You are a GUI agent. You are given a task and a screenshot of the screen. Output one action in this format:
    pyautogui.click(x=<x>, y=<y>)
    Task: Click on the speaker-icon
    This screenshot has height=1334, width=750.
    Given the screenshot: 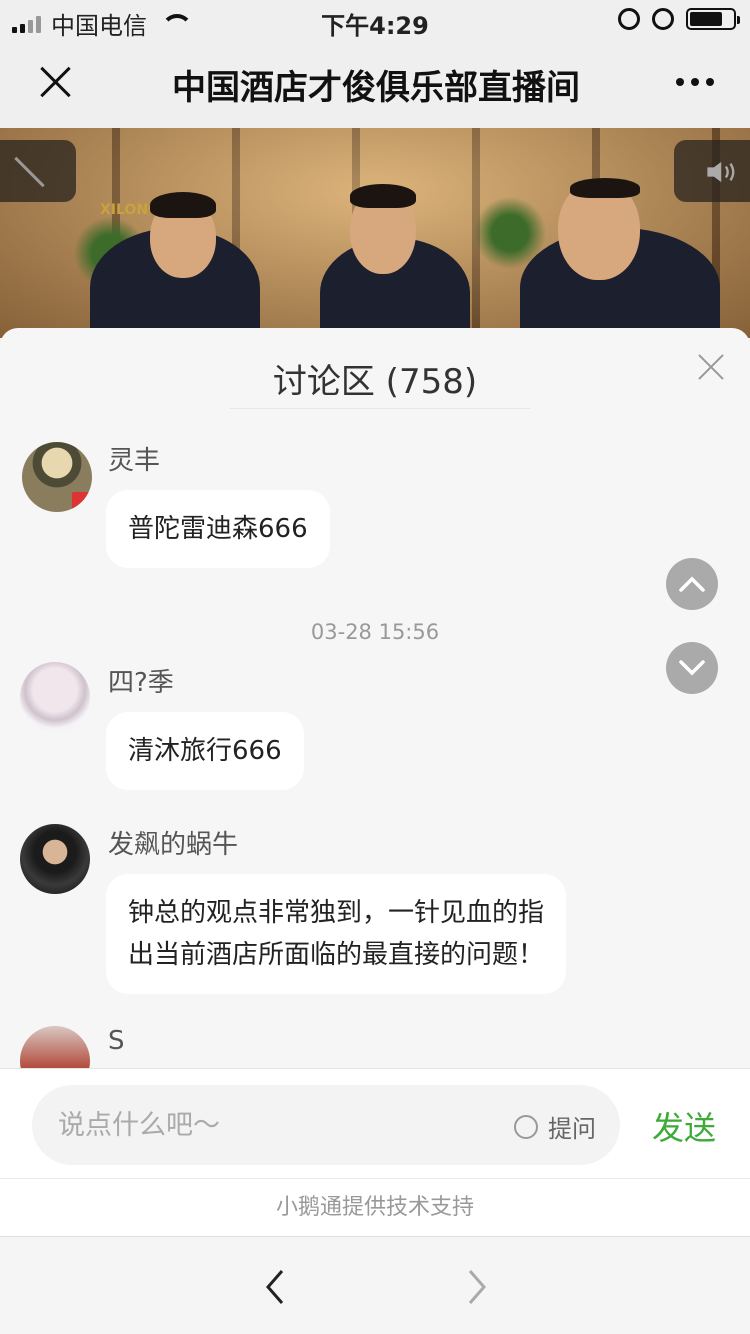 What is the action you would take?
    pyautogui.click(x=721, y=172)
    